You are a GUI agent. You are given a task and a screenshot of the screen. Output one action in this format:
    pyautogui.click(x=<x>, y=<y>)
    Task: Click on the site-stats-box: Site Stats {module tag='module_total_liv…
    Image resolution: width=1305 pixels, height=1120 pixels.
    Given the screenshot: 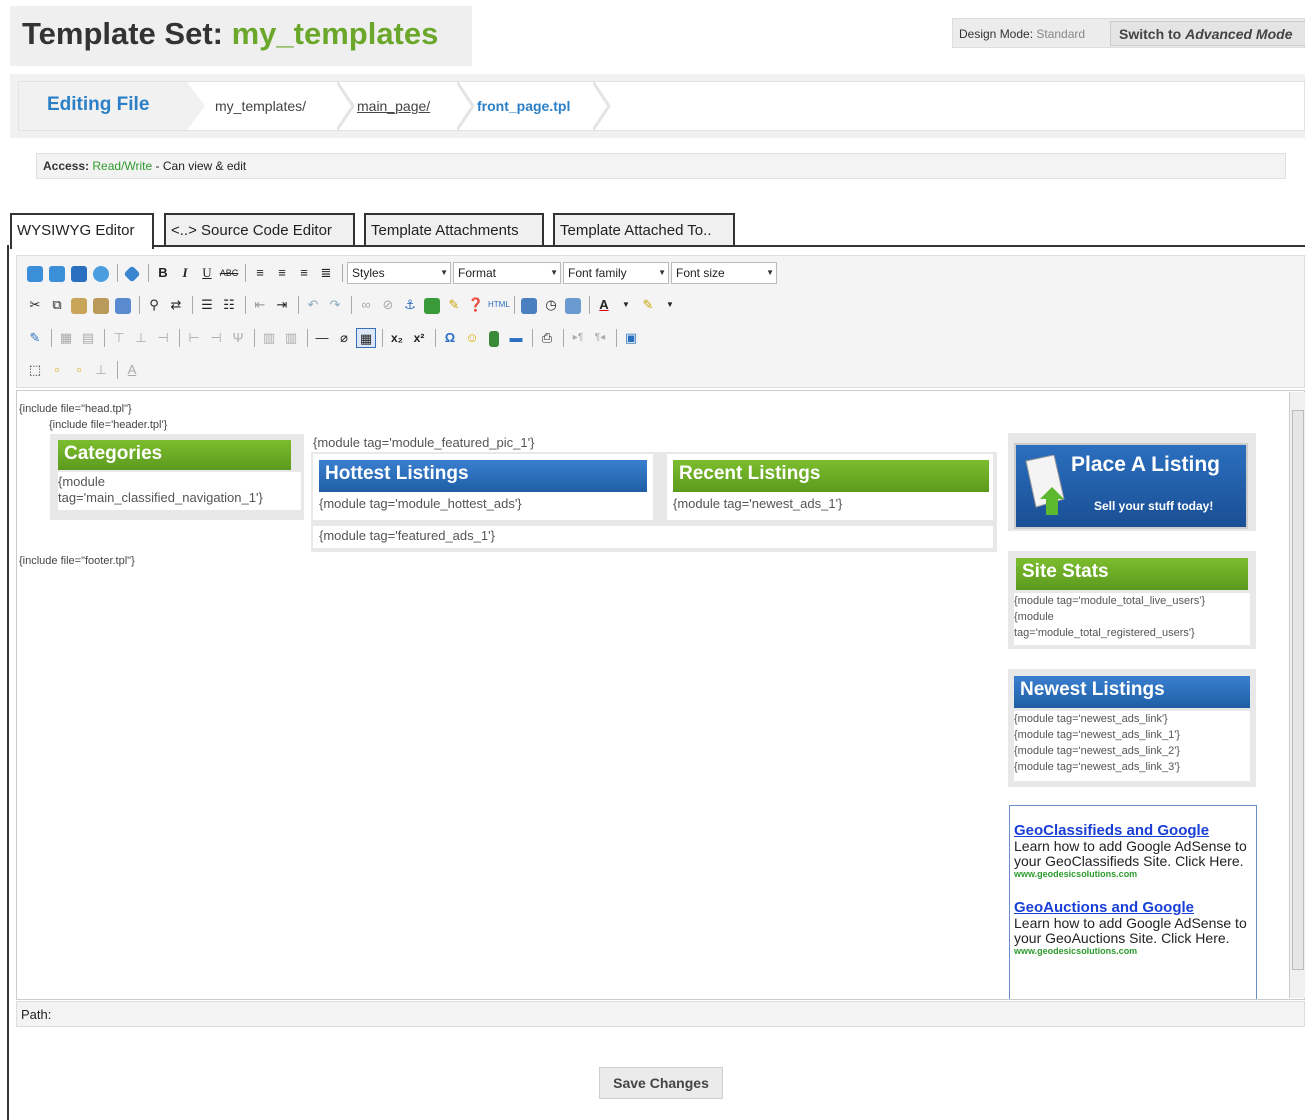 What is the action you would take?
    pyautogui.click(x=1132, y=600)
    